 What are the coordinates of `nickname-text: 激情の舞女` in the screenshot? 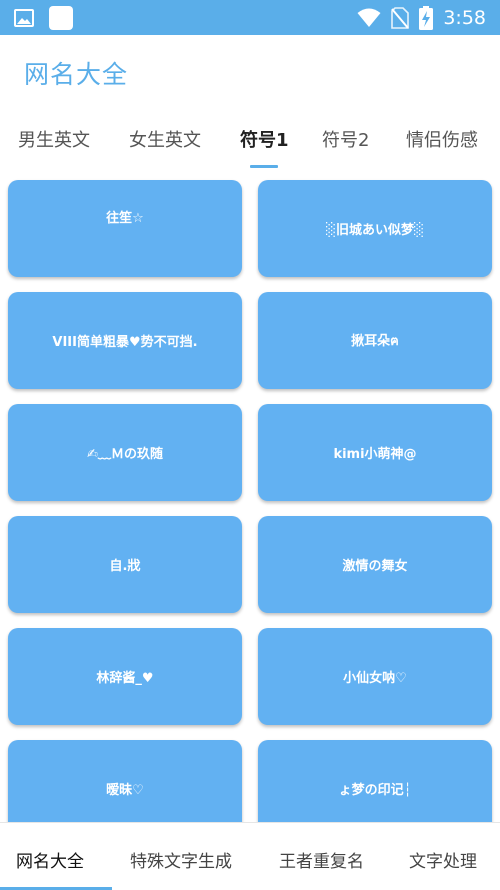 It's located at (375, 566).